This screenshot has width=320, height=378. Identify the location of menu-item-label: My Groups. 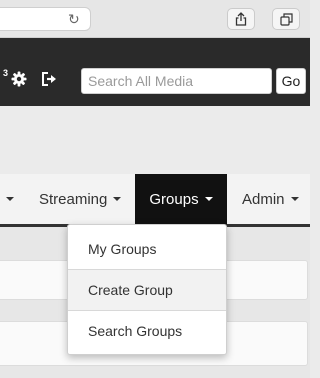
(122, 249).